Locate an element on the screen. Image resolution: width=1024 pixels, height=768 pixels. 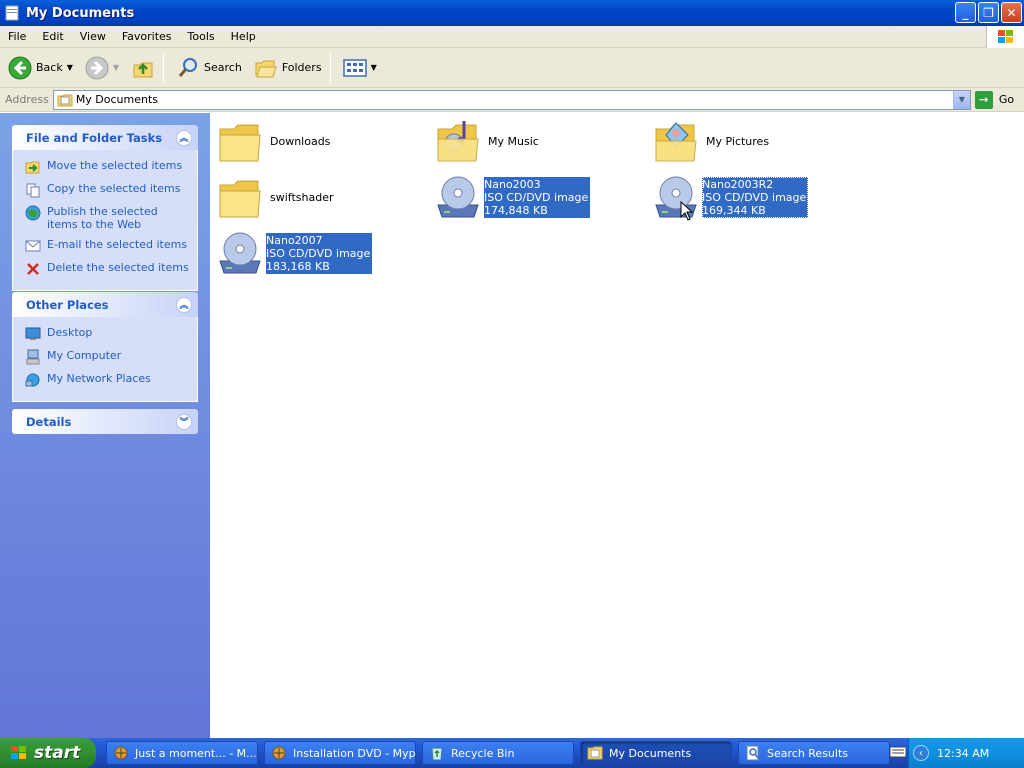
close-button: ✕ is located at coordinates (1011, 12).